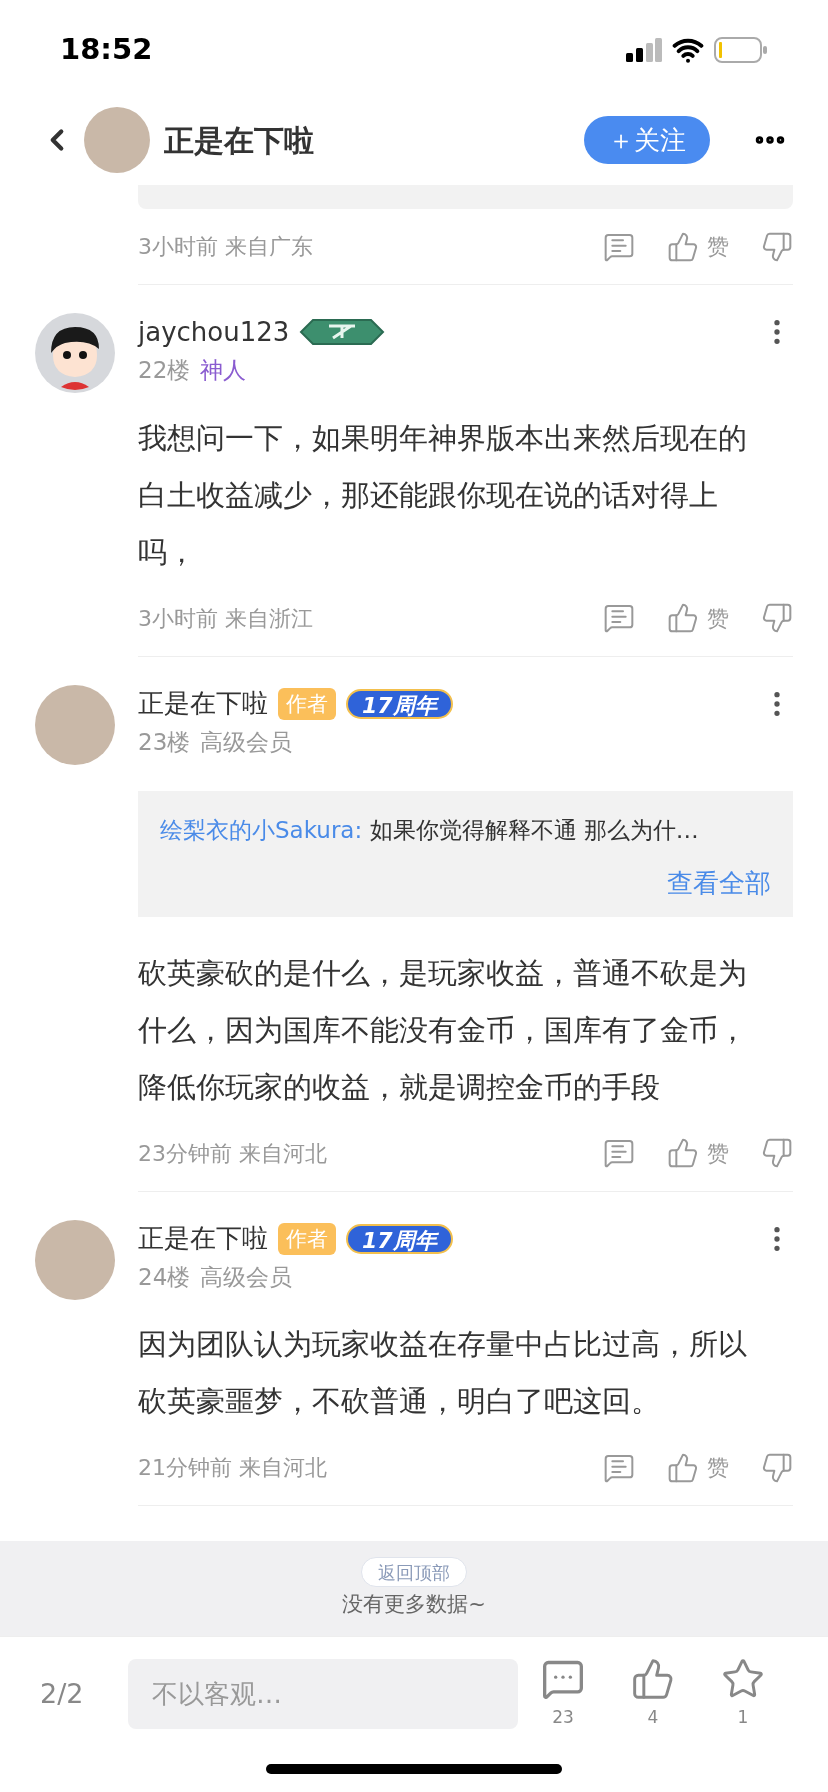 This screenshot has width=828, height=1792. Describe the element at coordinates (743, 1694) in the screenshot. I see `star-count-button: 1` at that location.